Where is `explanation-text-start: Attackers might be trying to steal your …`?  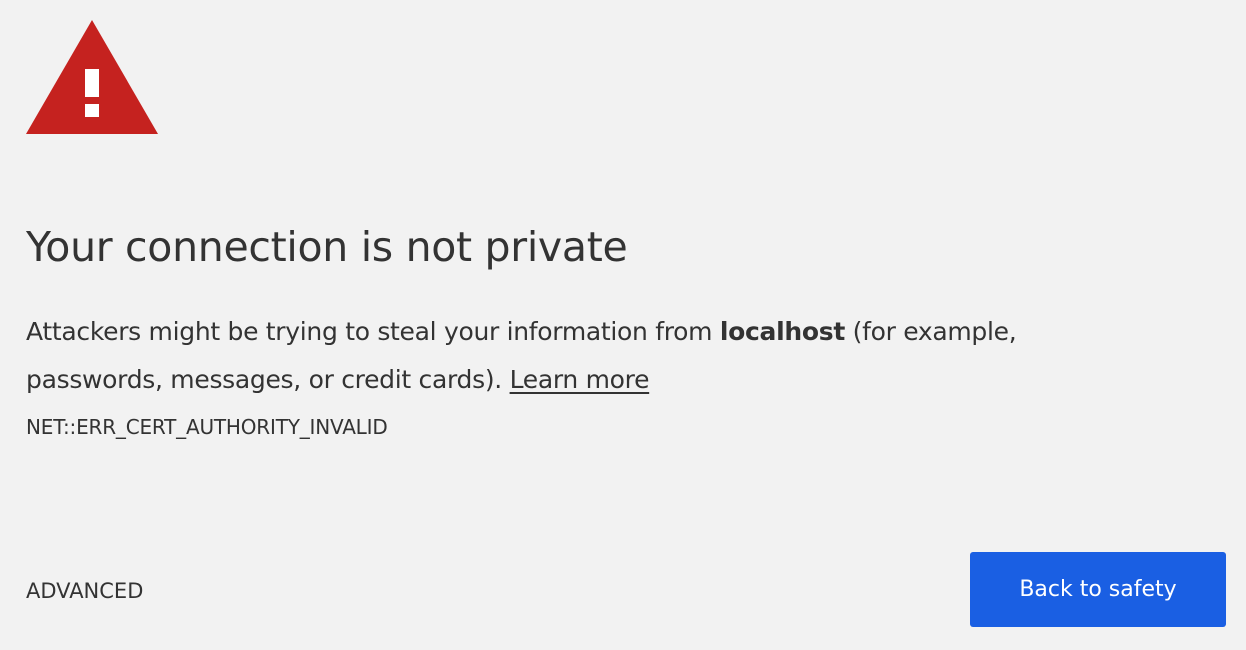 explanation-text-start: Attackers might be trying to steal your … is located at coordinates (373, 331).